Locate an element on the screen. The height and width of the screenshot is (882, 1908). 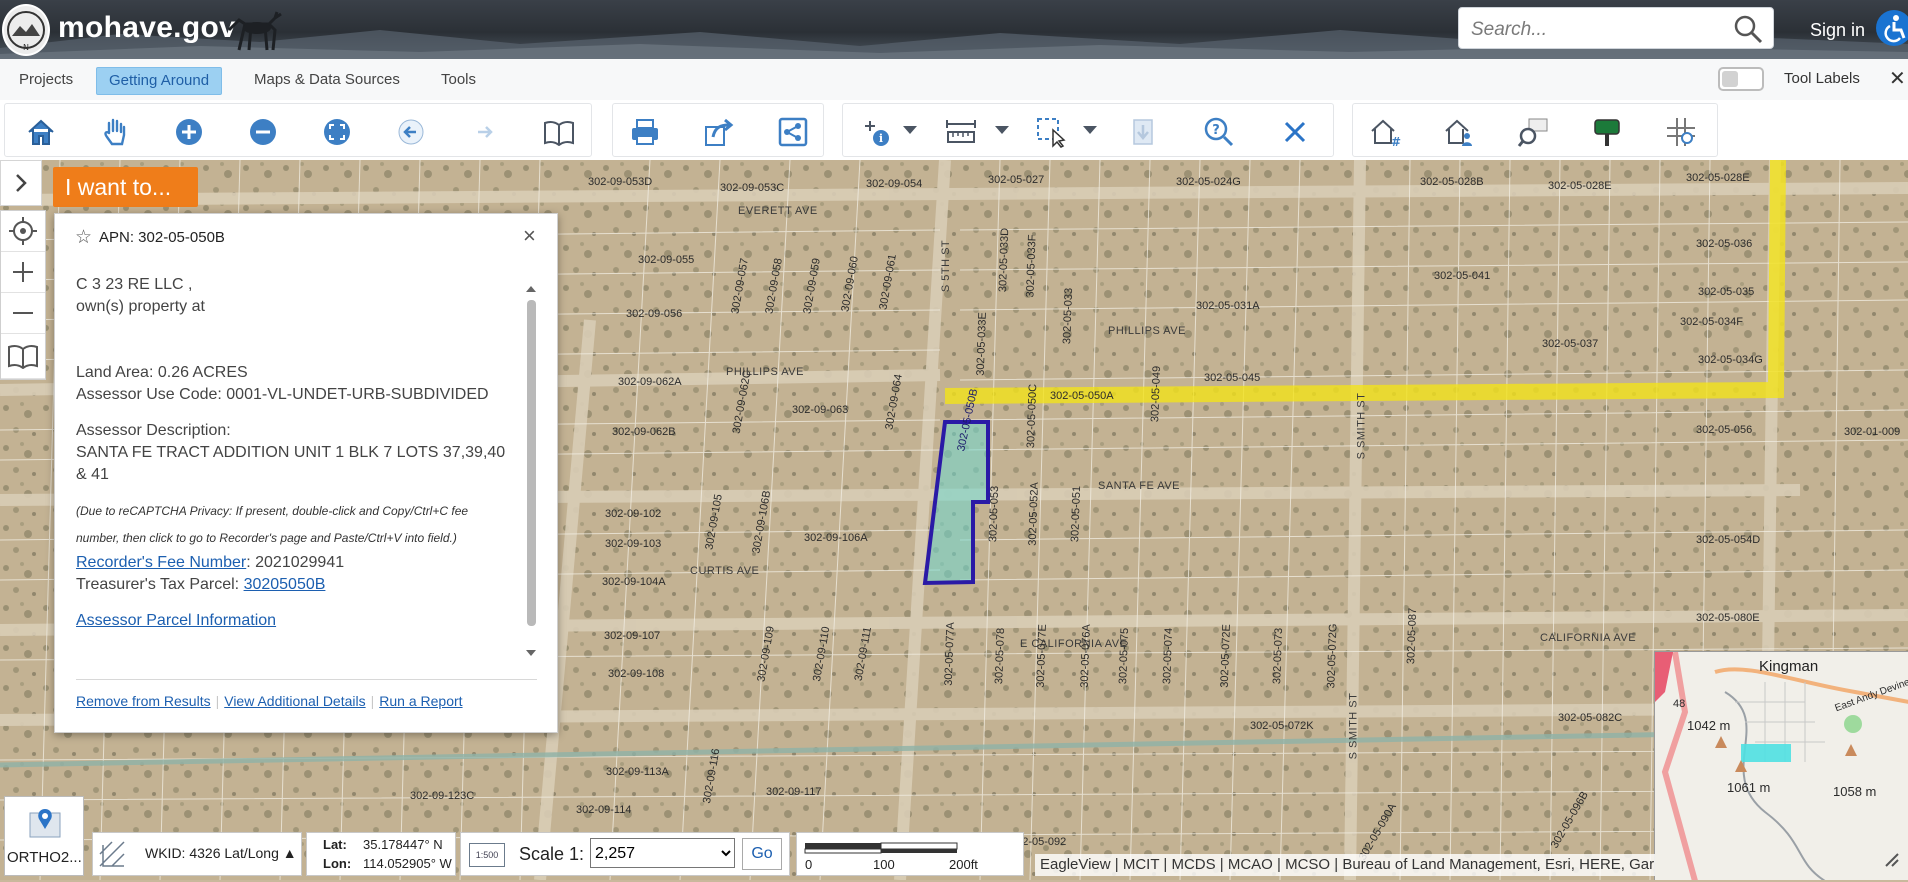
select-features-icon is located at coordinates (1051, 132).